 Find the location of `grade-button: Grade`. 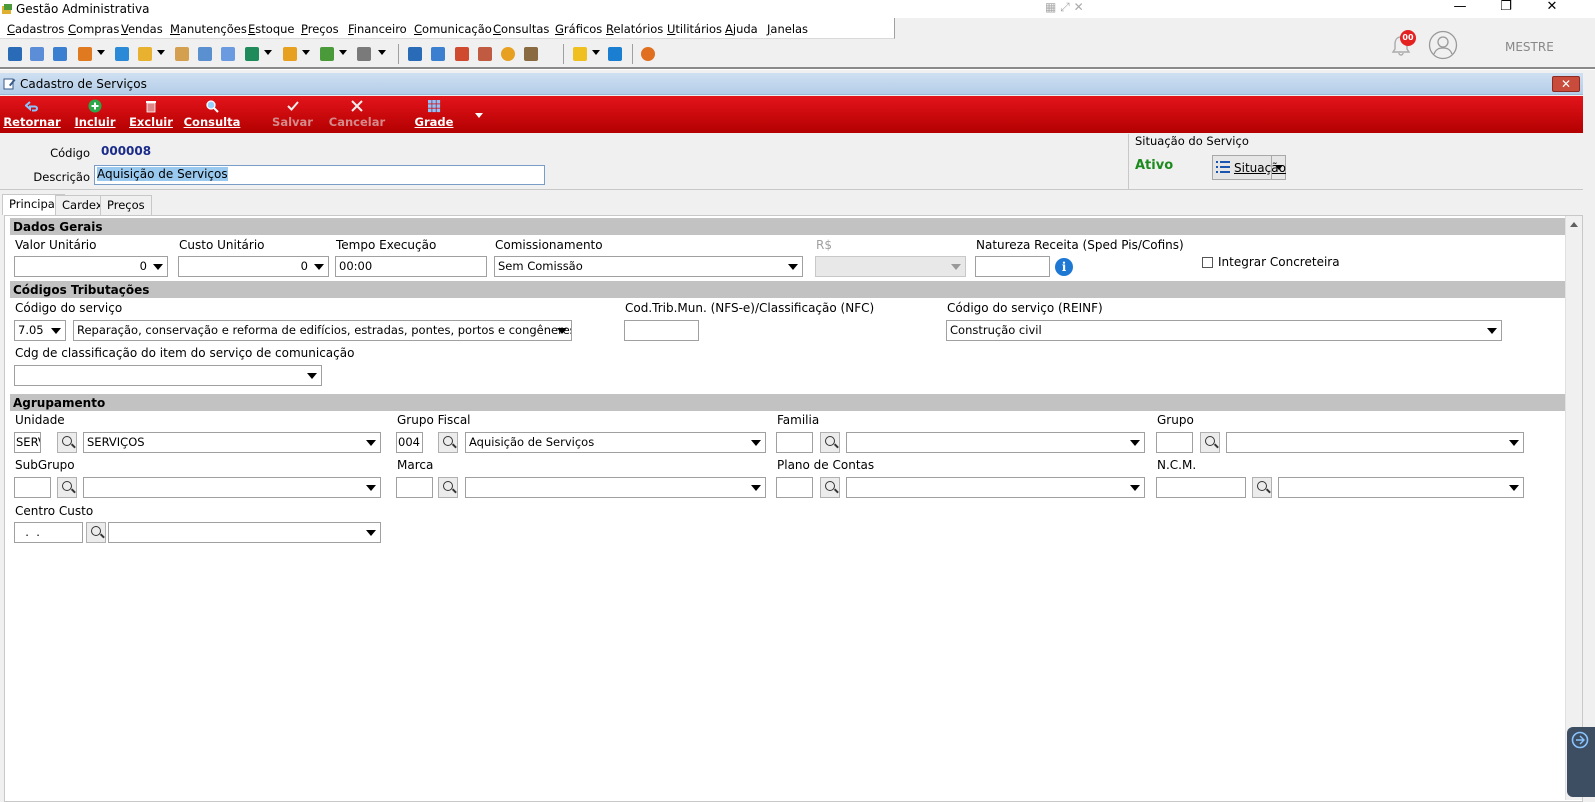

grade-button: Grade is located at coordinates (434, 114).